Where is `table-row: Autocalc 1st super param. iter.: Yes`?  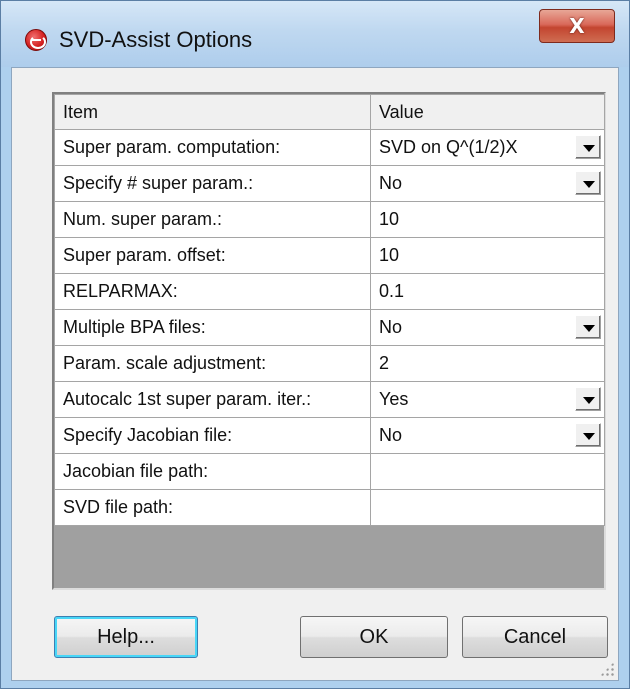 table-row: Autocalc 1st super param. iter.: Yes is located at coordinates (329, 399).